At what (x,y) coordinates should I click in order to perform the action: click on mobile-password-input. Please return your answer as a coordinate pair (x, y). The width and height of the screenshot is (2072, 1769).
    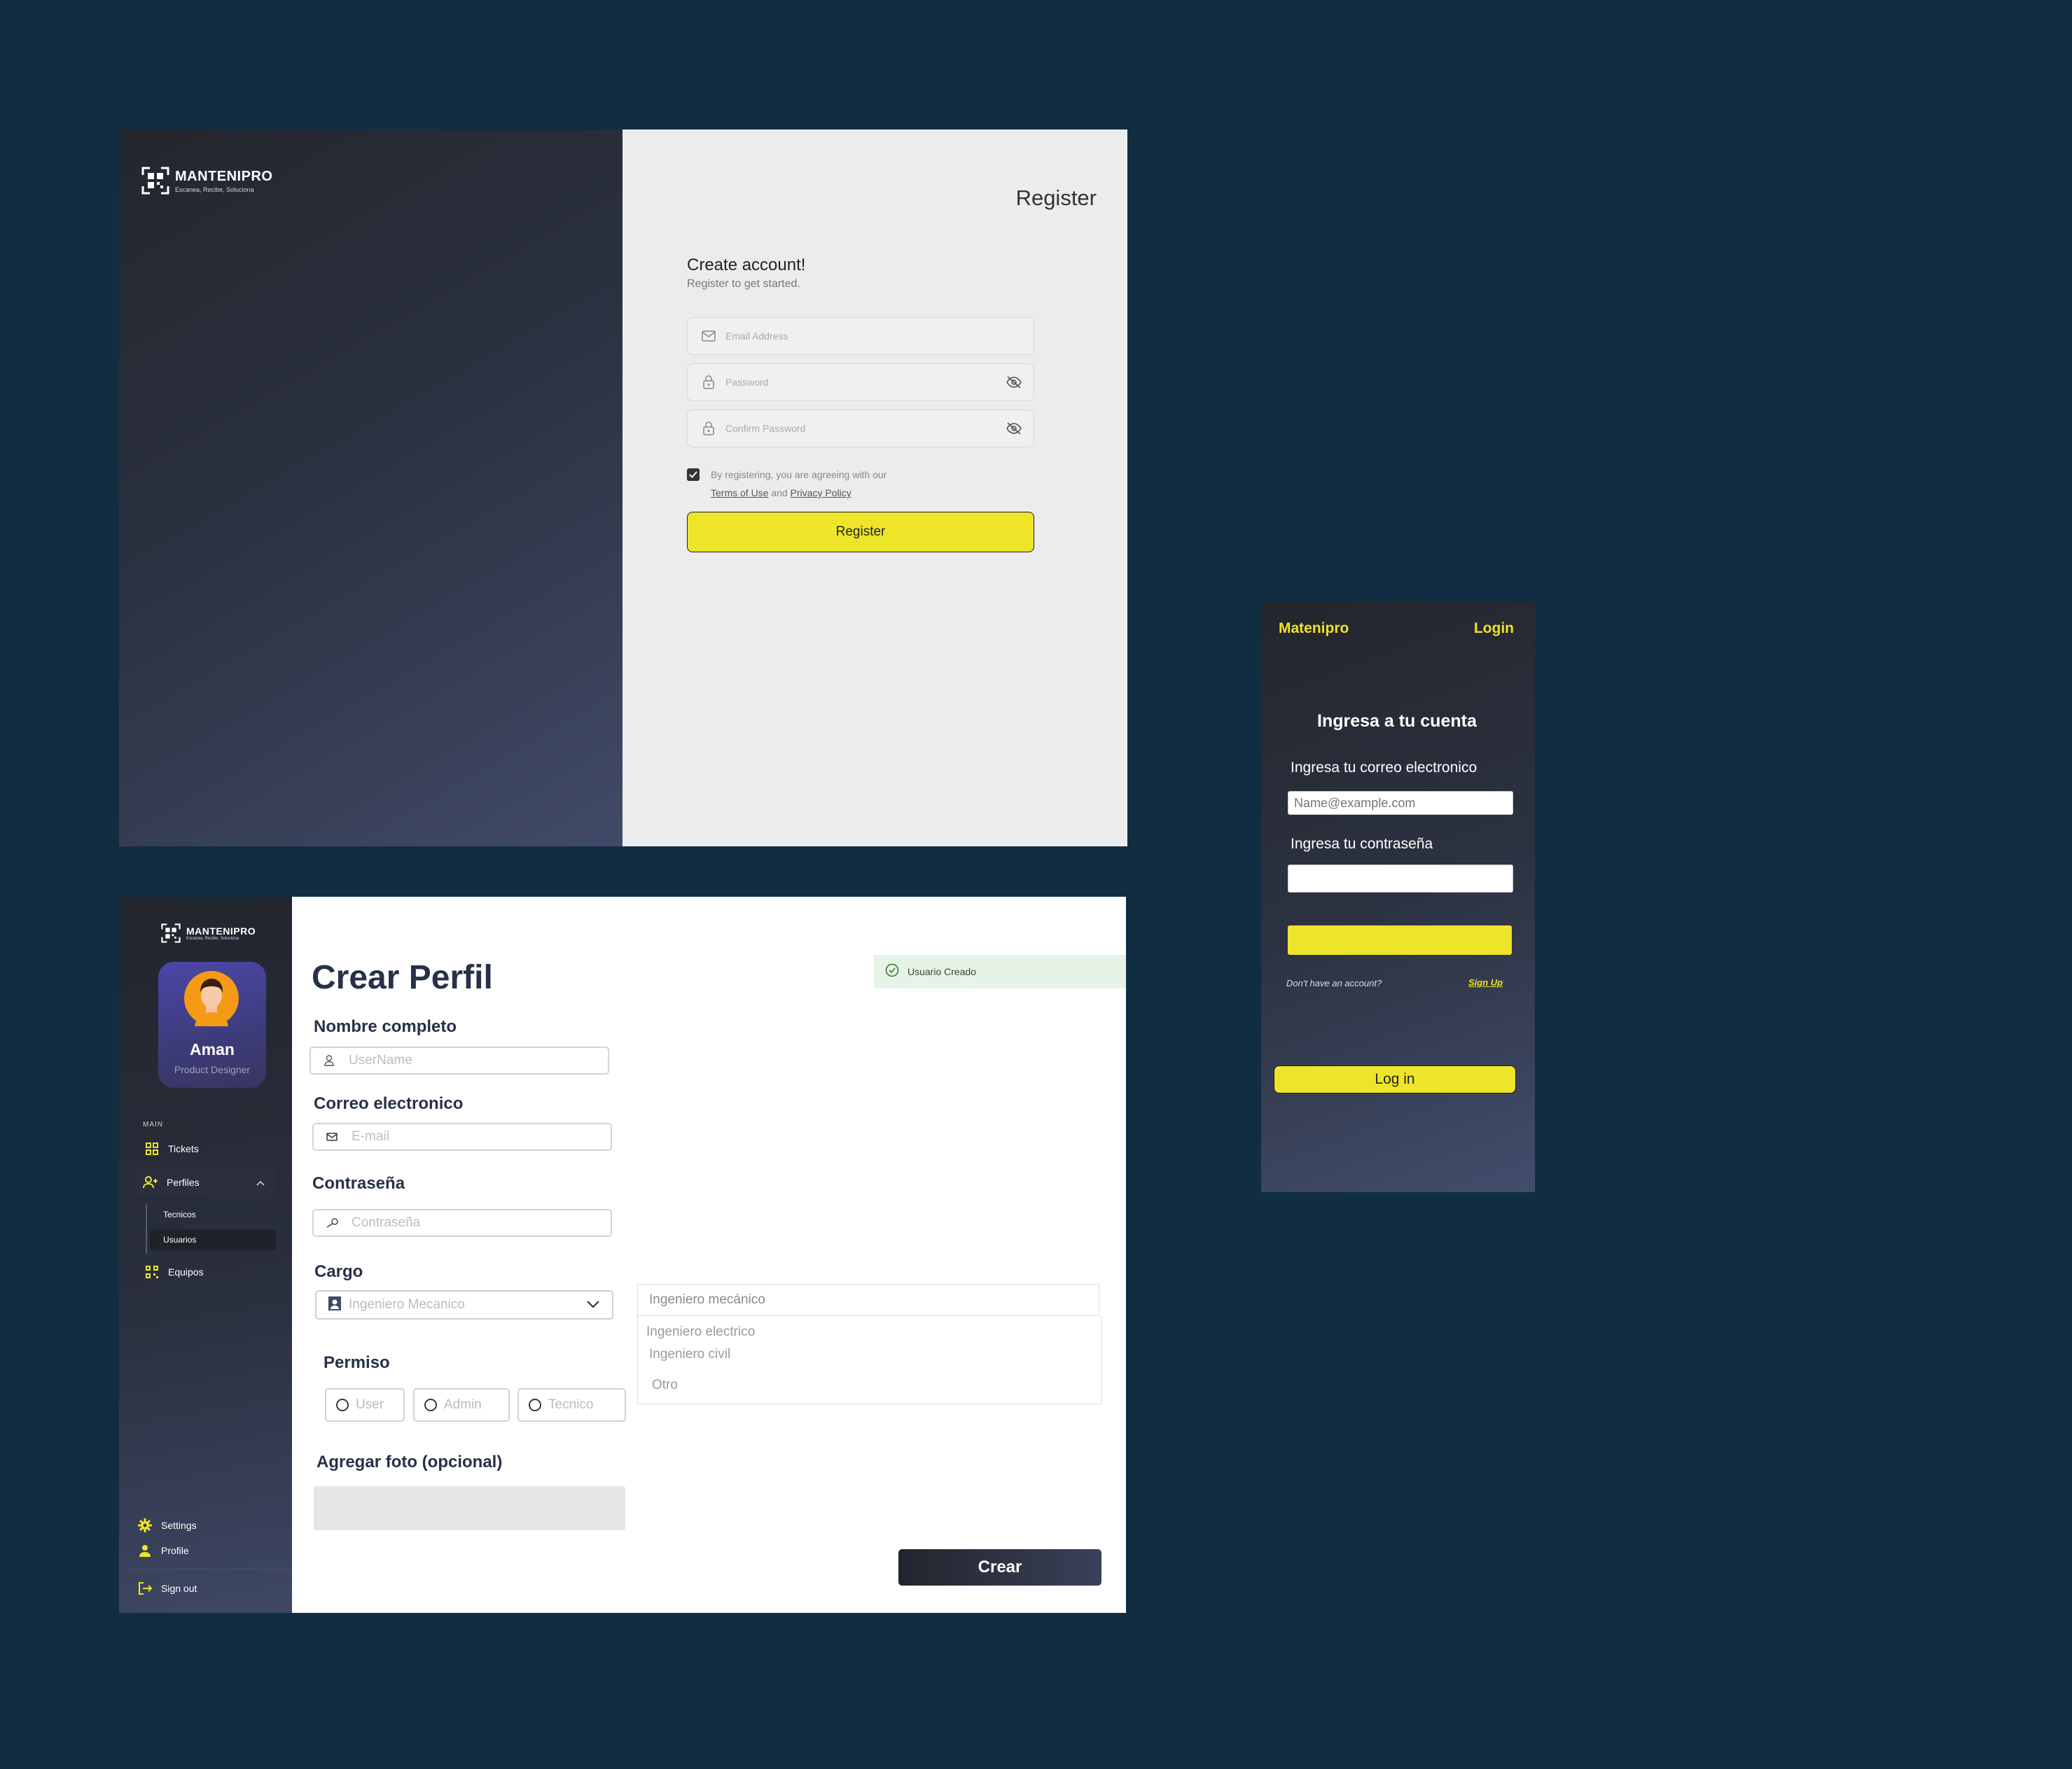
    Looking at the image, I should click on (1400, 879).